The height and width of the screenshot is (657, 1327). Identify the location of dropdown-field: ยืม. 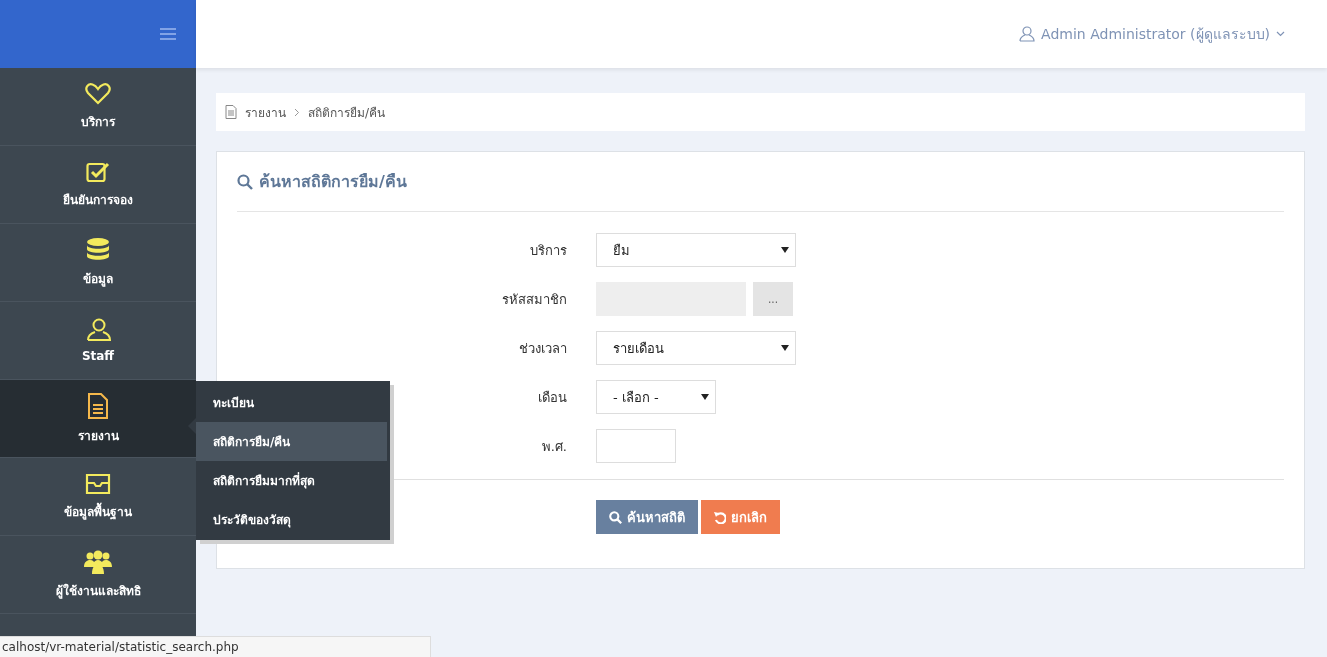
(696, 250).